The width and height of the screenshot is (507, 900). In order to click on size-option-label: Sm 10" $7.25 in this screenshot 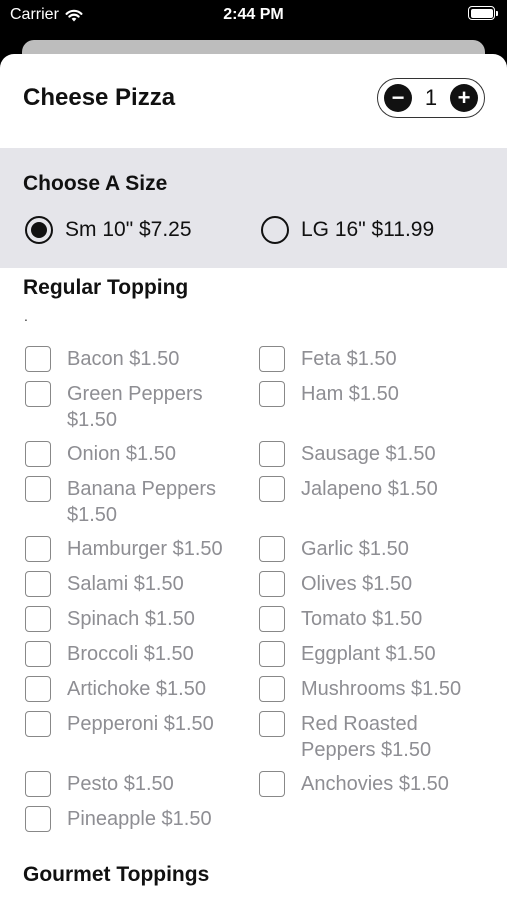, I will do `click(128, 229)`.